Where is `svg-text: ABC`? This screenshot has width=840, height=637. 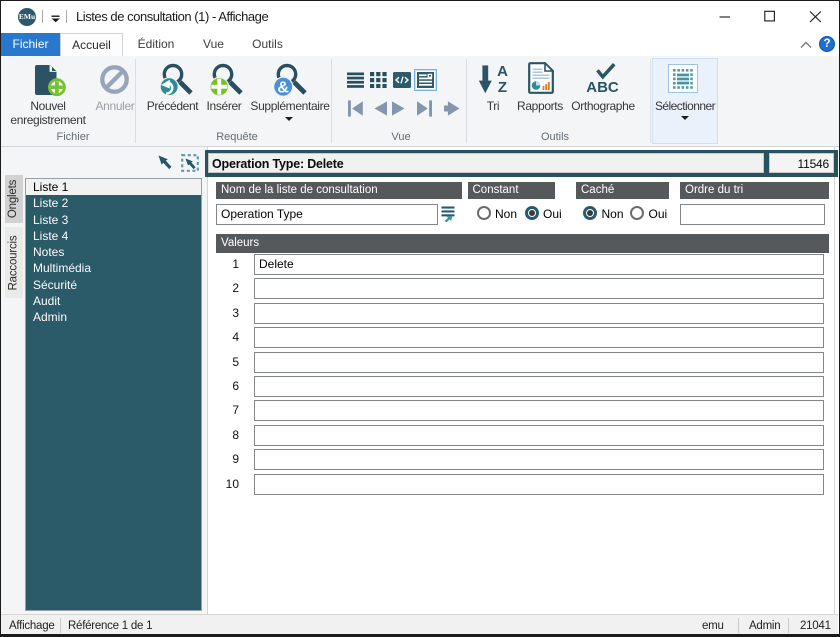
svg-text: ABC is located at coordinates (602, 86).